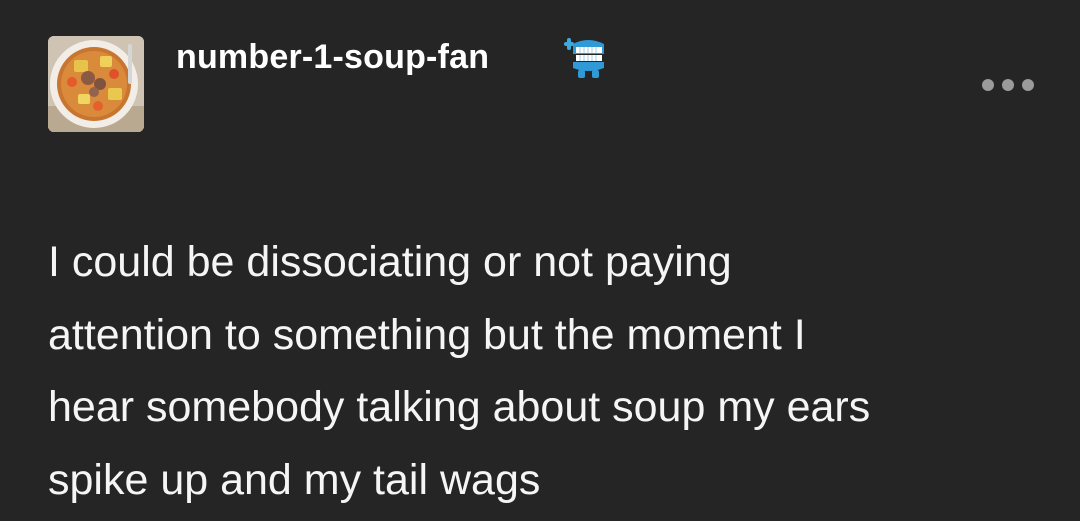  Describe the element at coordinates (459, 407) in the screenshot. I see `post-body-line: hear somebody talking about soup my ears` at that location.